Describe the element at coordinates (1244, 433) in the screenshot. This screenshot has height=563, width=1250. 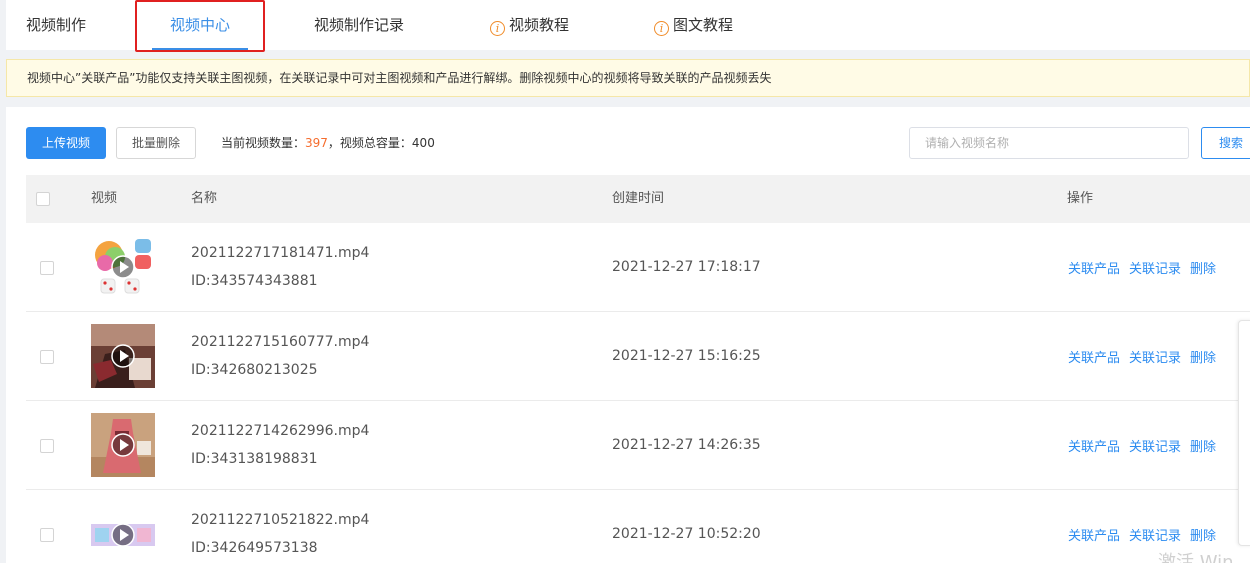
I see `side-panel-handle` at that location.